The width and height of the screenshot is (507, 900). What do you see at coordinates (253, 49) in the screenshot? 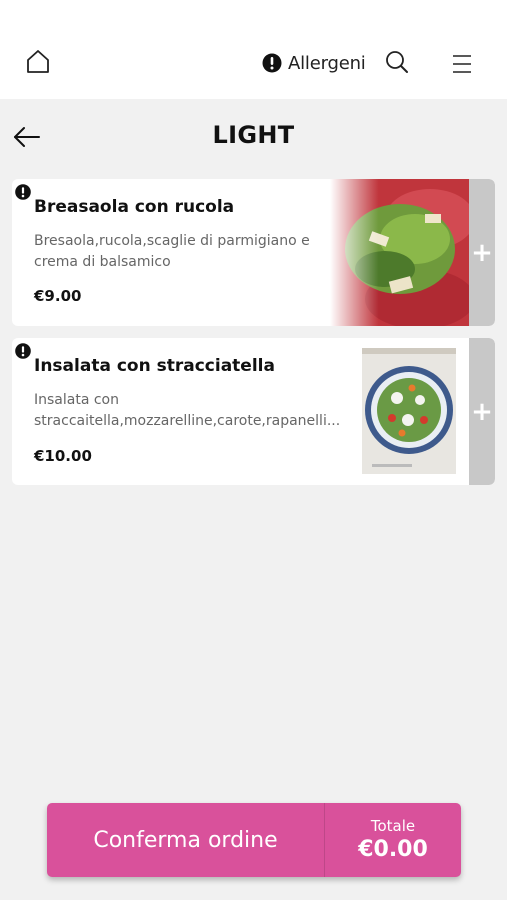
I see `top-bar: Allergeni` at bounding box center [253, 49].